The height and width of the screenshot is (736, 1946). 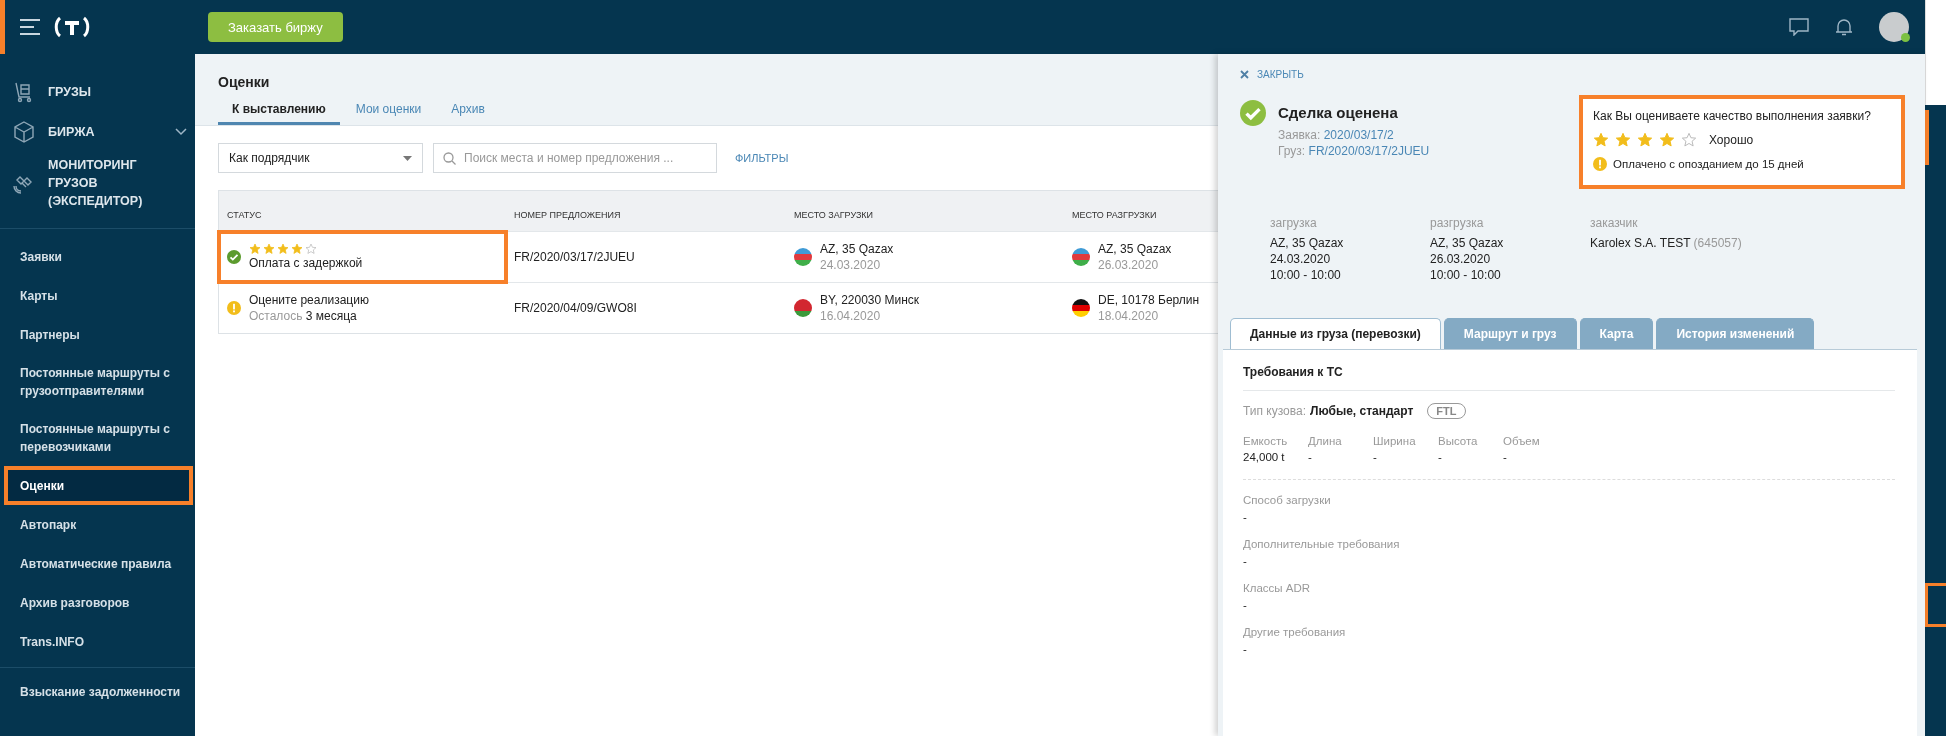 What do you see at coordinates (279, 113) in the screenshot?
I see `tab: К выставлению` at bounding box center [279, 113].